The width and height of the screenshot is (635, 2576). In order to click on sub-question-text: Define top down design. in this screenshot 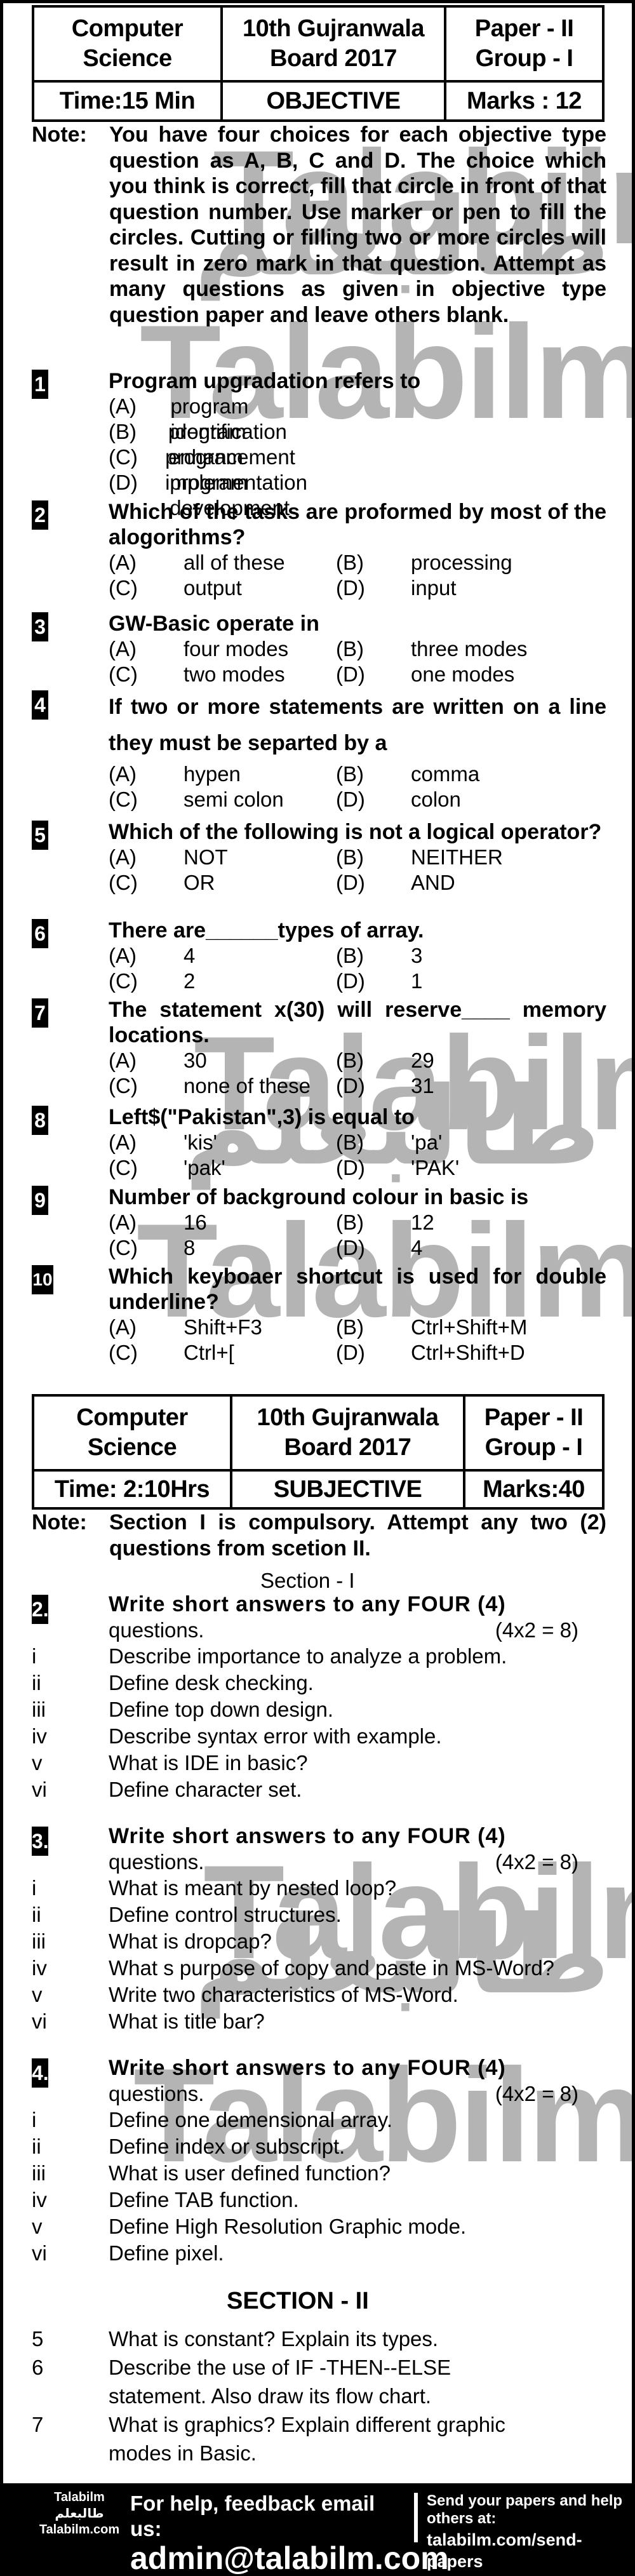, I will do `click(222, 1709)`.